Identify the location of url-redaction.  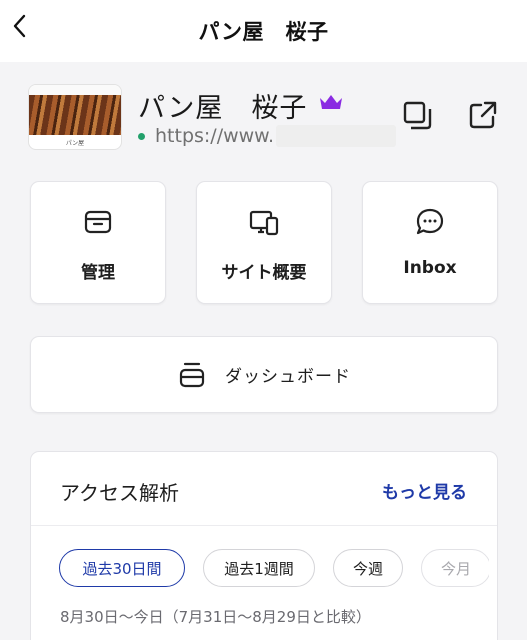
(336, 136).